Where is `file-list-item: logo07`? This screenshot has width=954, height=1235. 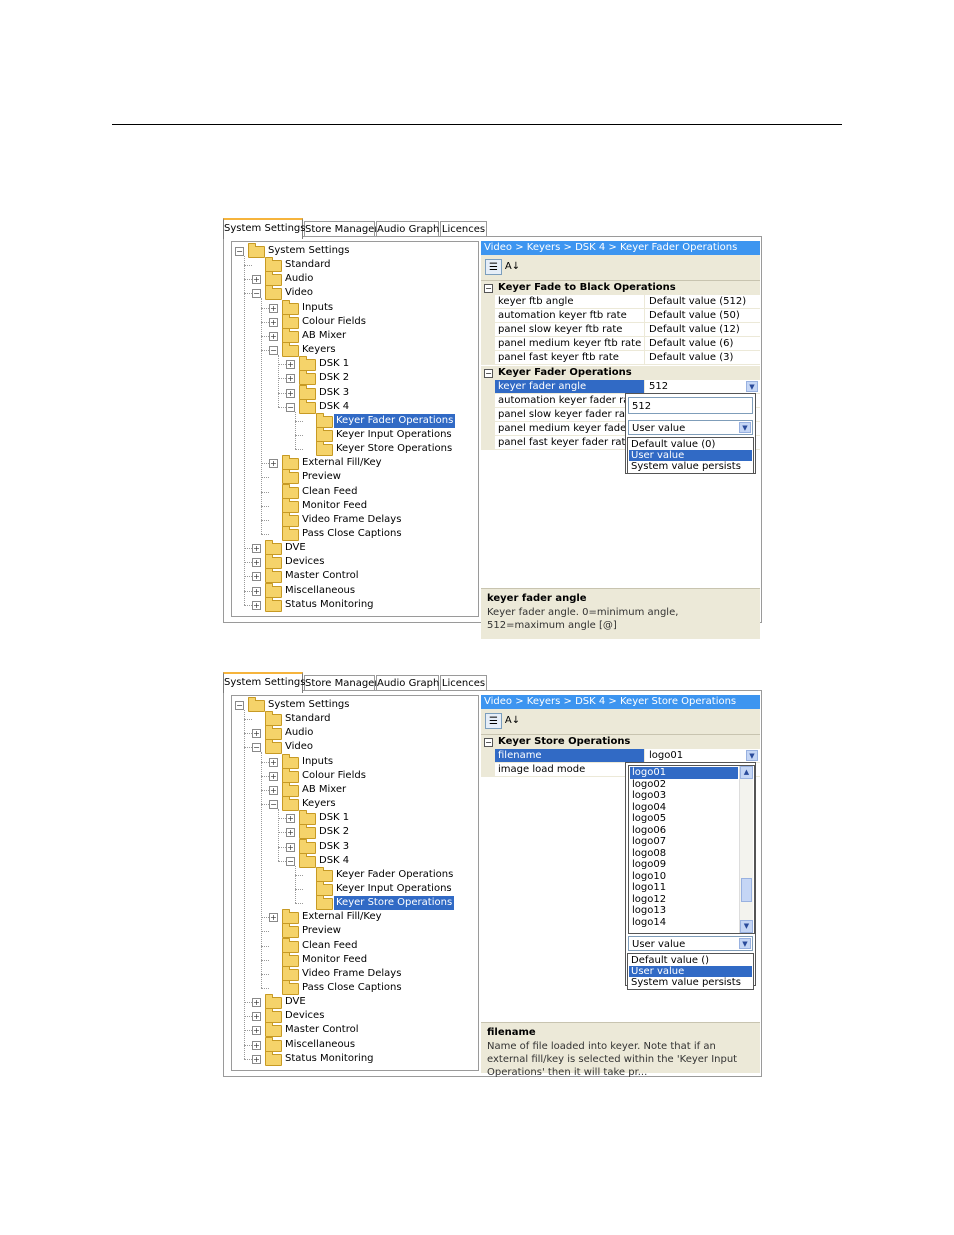
file-list-item: logo07 is located at coordinates (684, 842).